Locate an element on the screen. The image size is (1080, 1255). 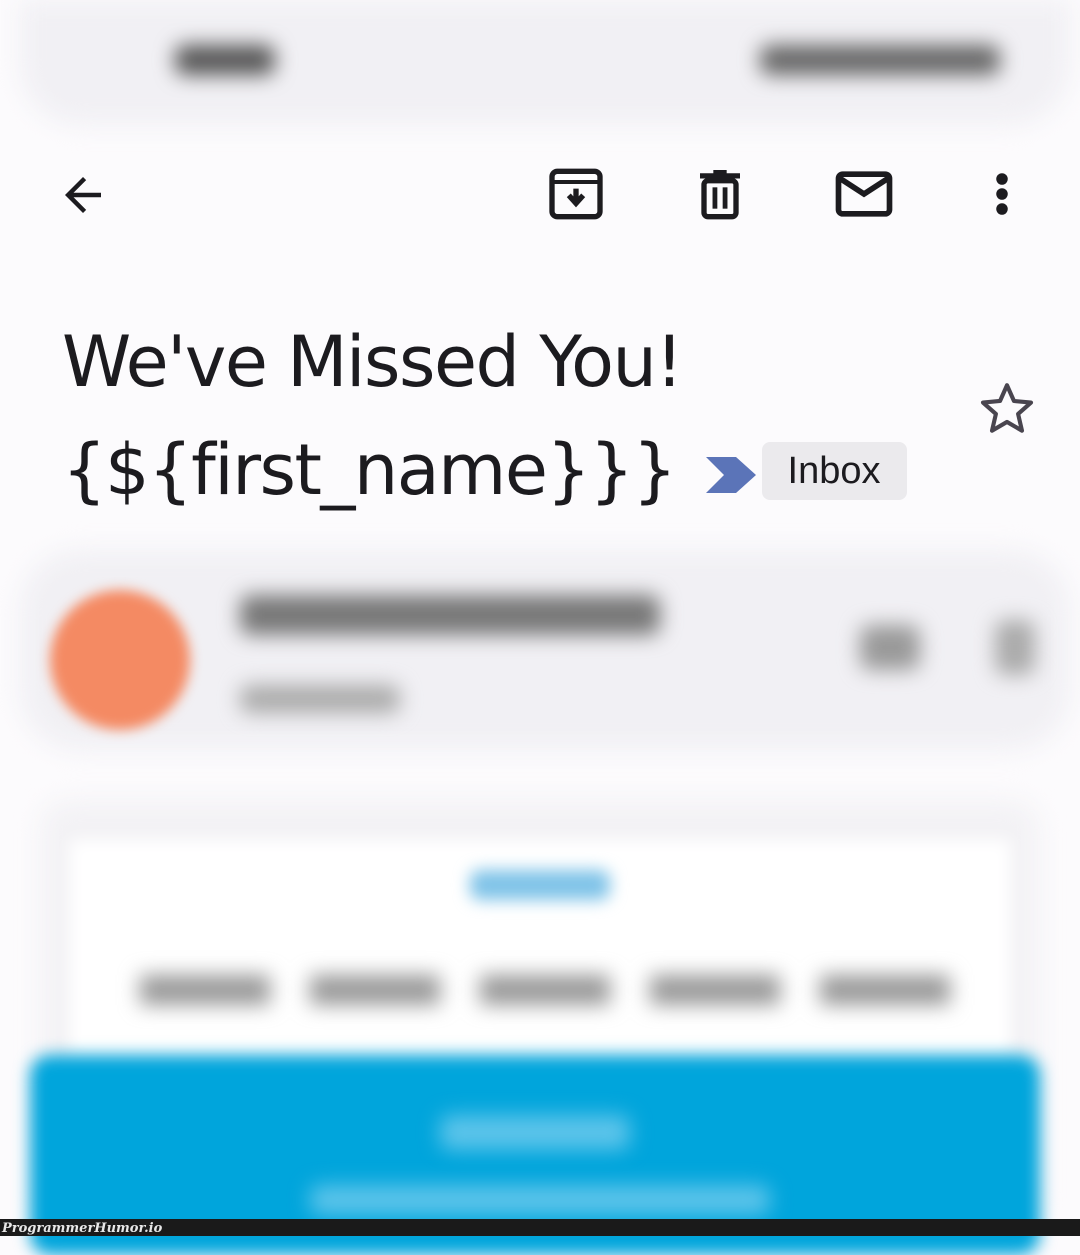
subject-text: We've Missed You! {${first_name}}} is located at coordinates (372, 416).